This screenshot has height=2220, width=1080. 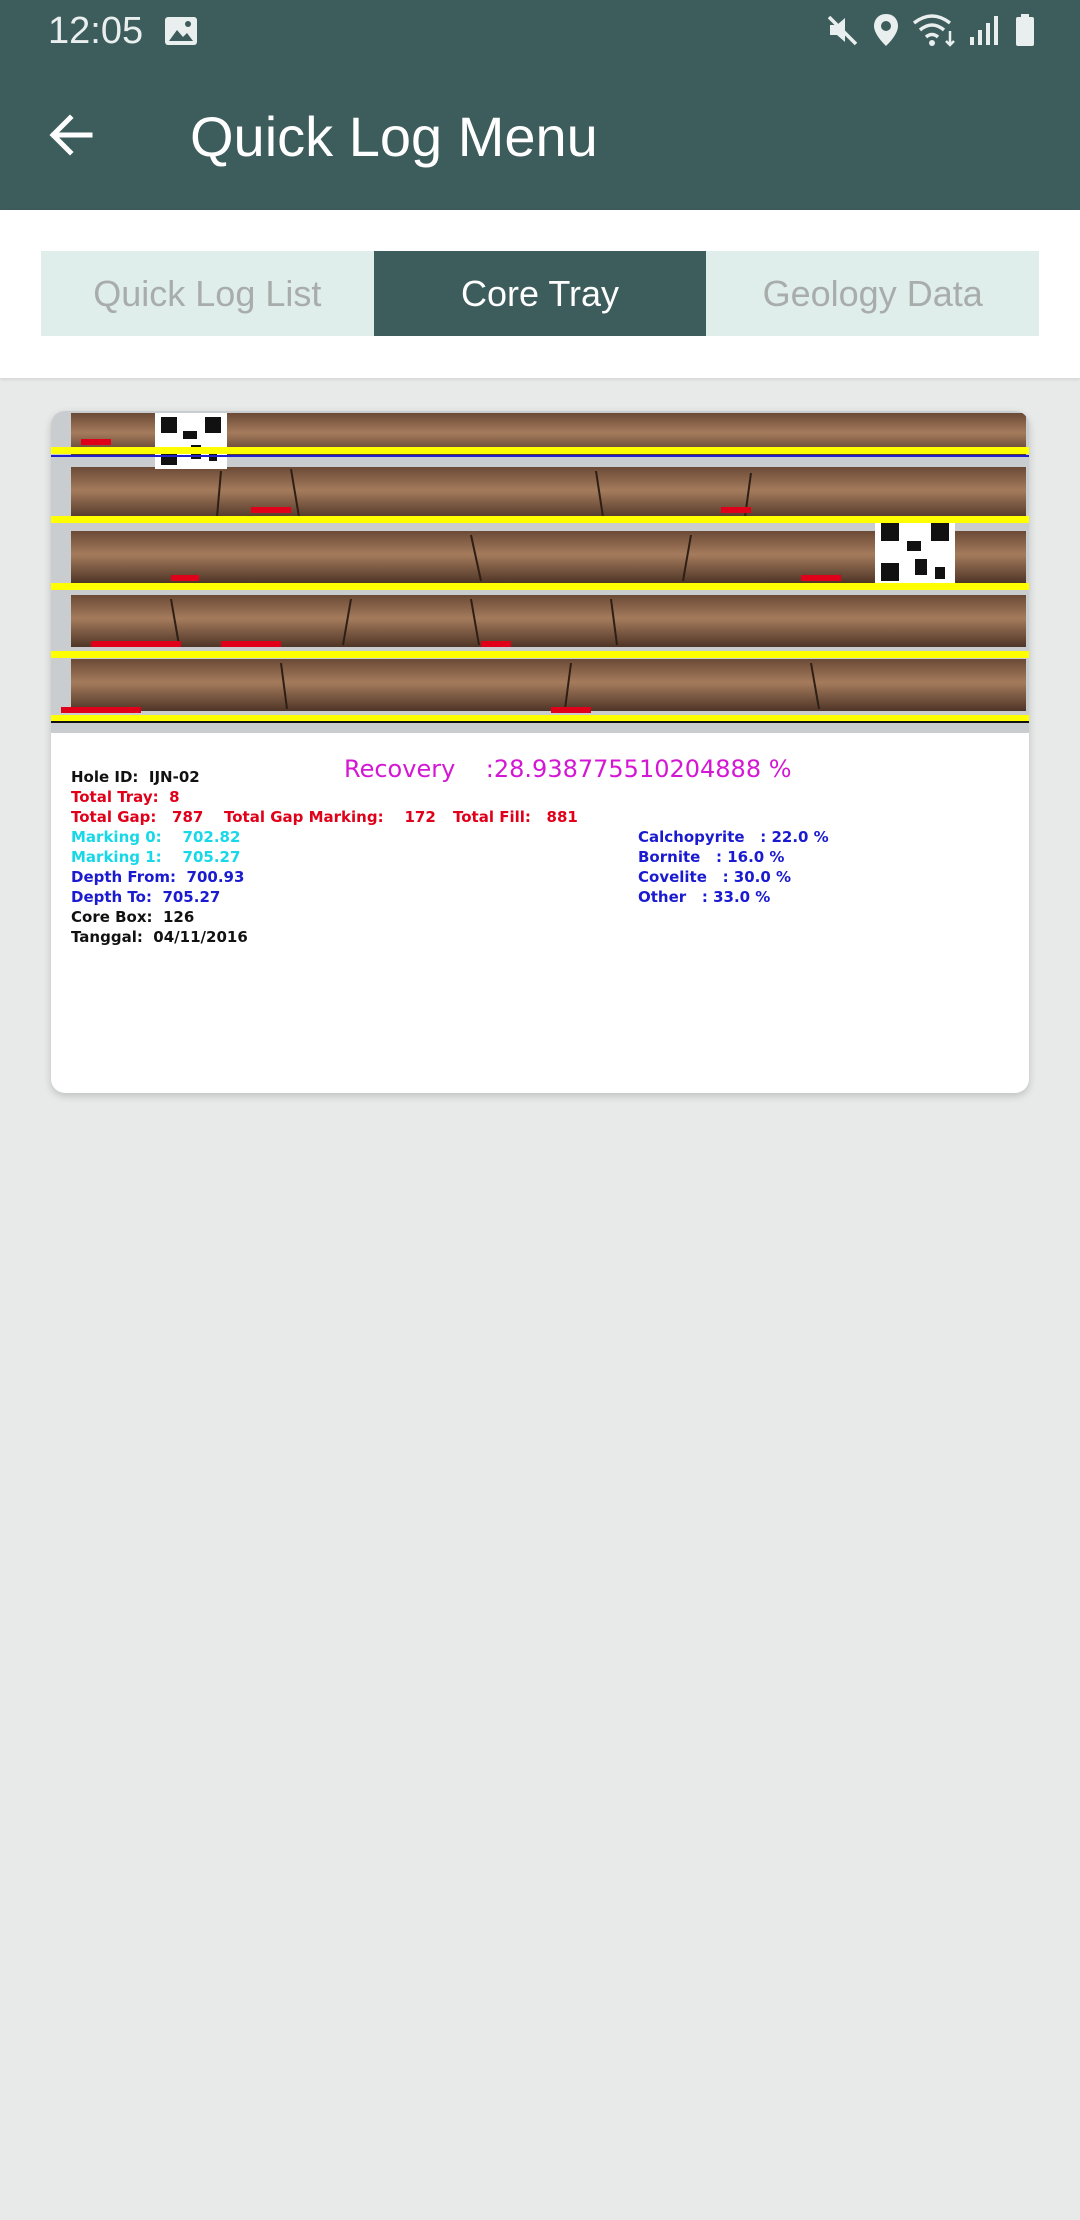 I want to click on mineral-name: Calchopyrite, so click(x=691, y=837).